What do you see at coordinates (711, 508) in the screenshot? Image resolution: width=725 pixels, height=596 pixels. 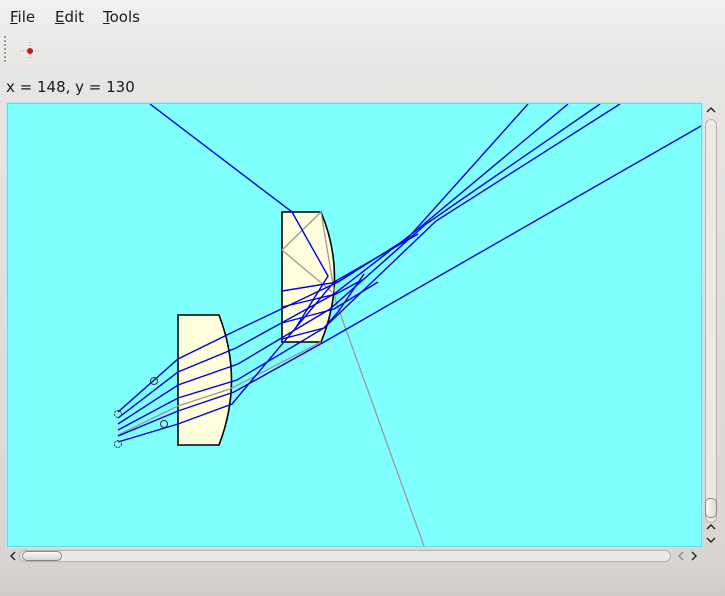 I see `vertical-scroll-thumb` at bounding box center [711, 508].